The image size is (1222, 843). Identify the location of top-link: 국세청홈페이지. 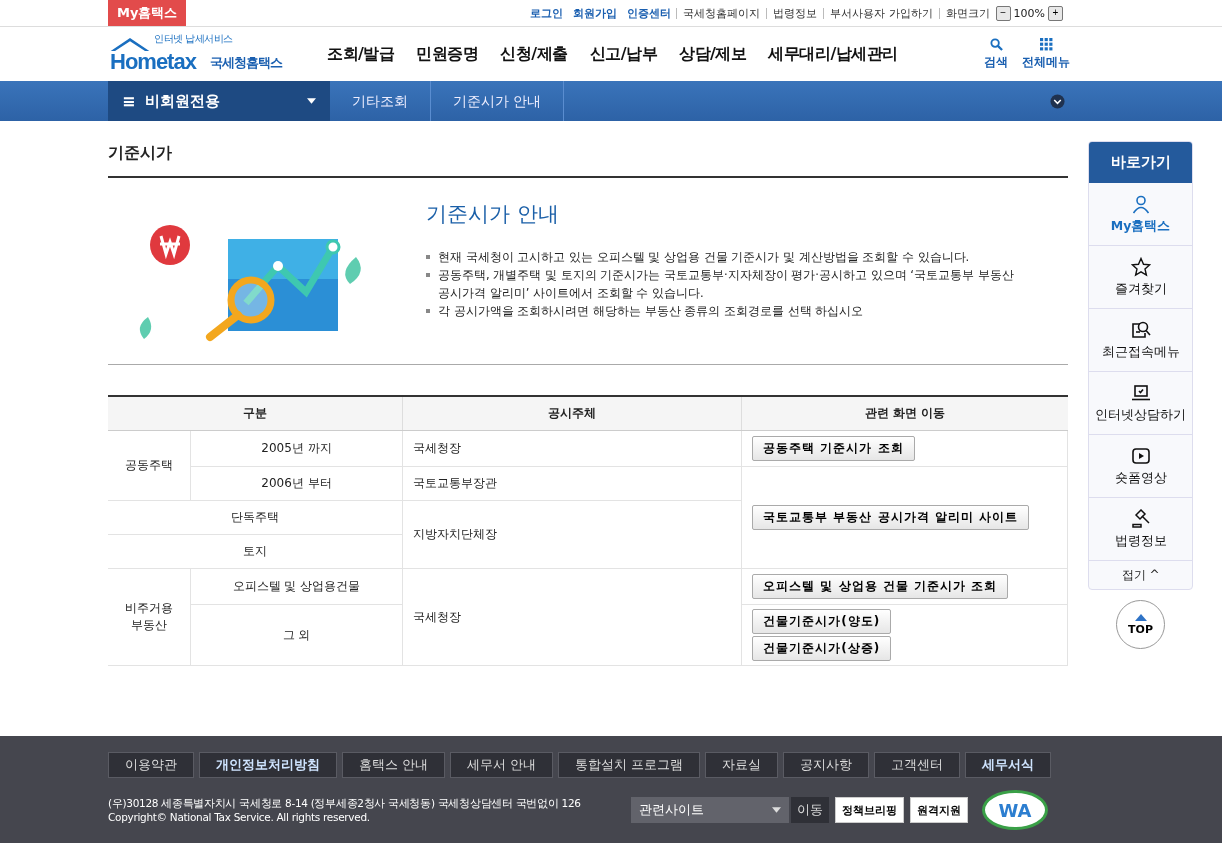
(721, 13).